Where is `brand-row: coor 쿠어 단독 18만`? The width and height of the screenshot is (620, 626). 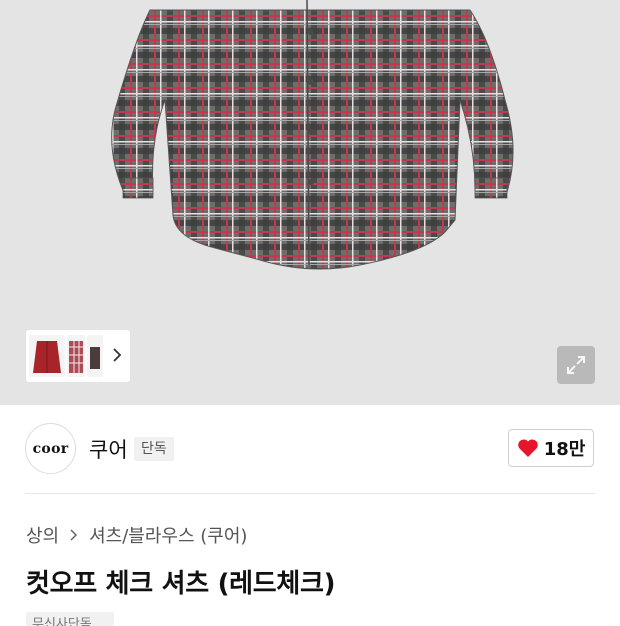 brand-row: coor 쿠어 단독 18만 is located at coordinates (310, 449).